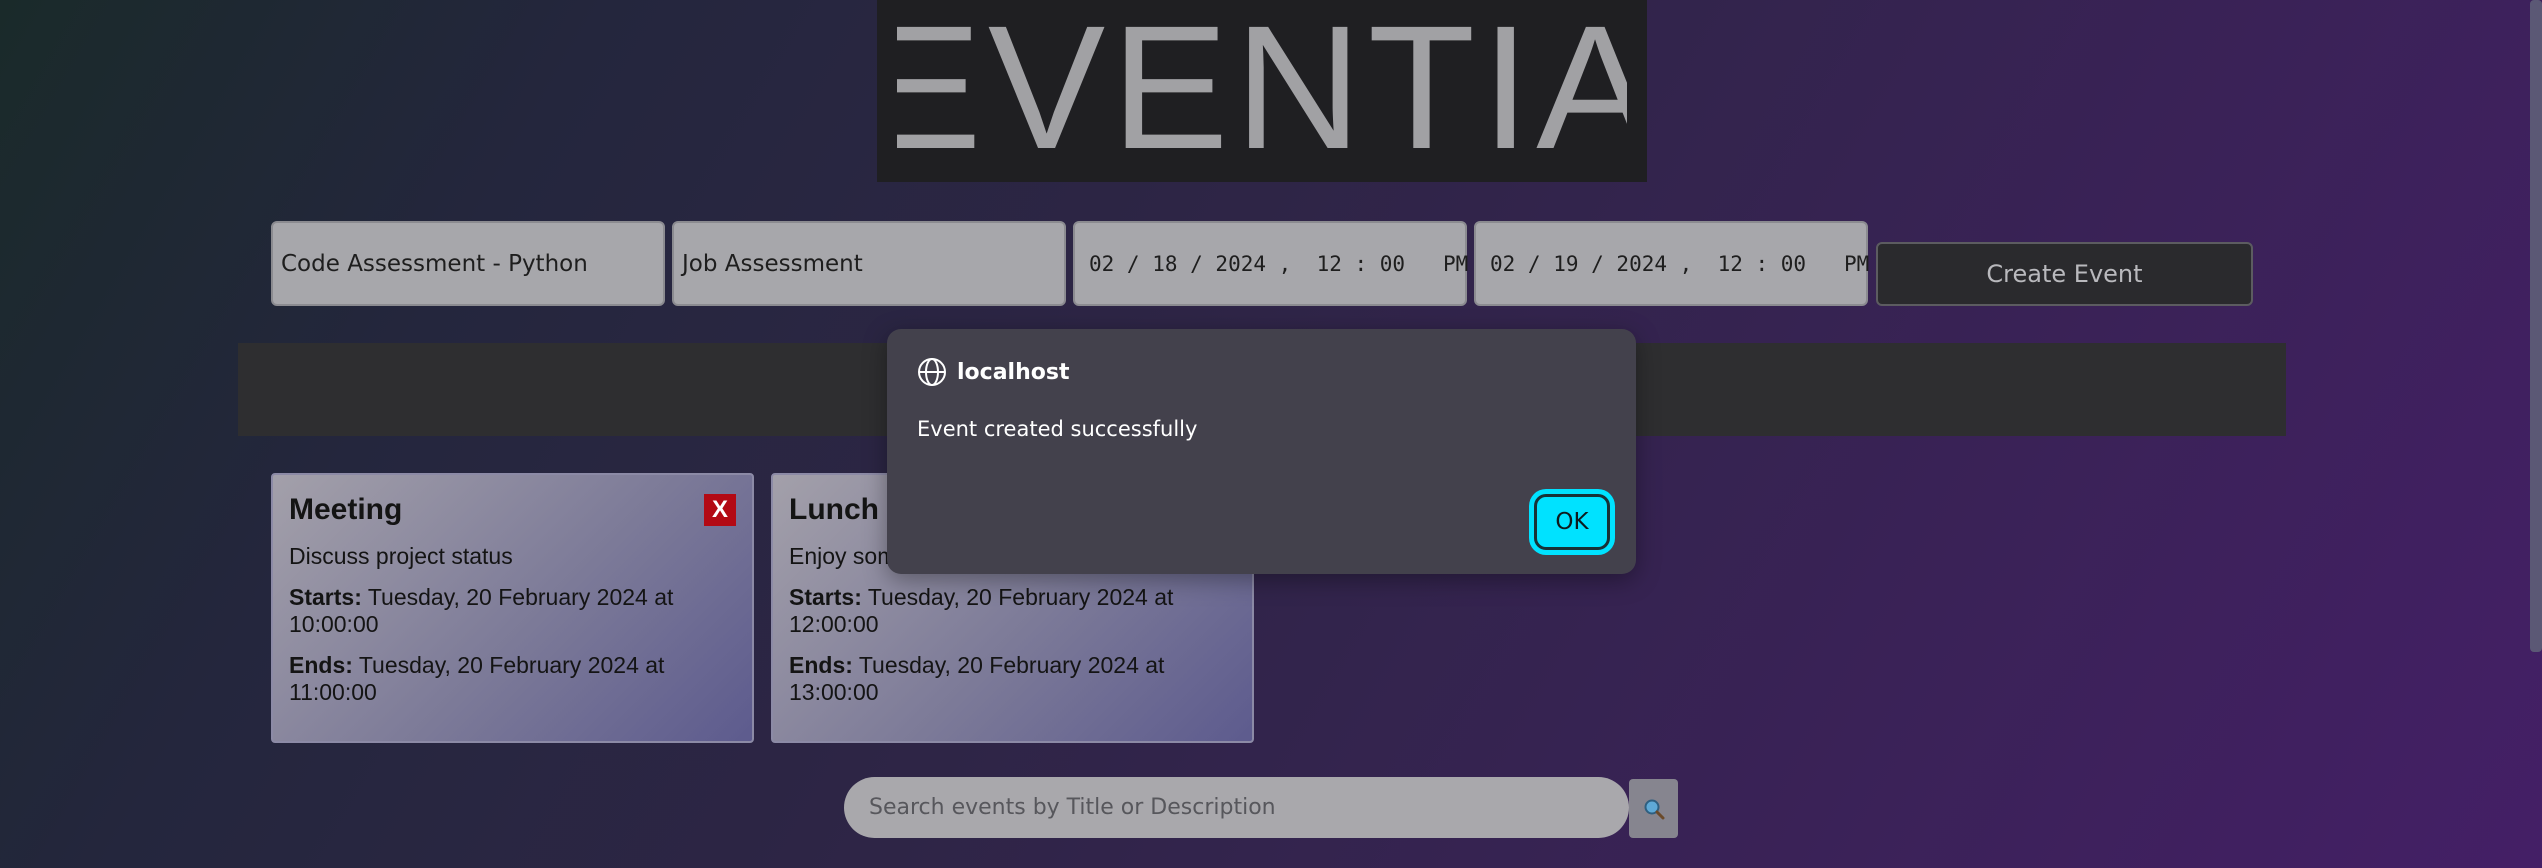 The height and width of the screenshot is (868, 2542). What do you see at coordinates (1680, 263) in the screenshot?
I see `end-datetime-value: 02 / 19 / 2024 , 12 : 00 PM` at bounding box center [1680, 263].